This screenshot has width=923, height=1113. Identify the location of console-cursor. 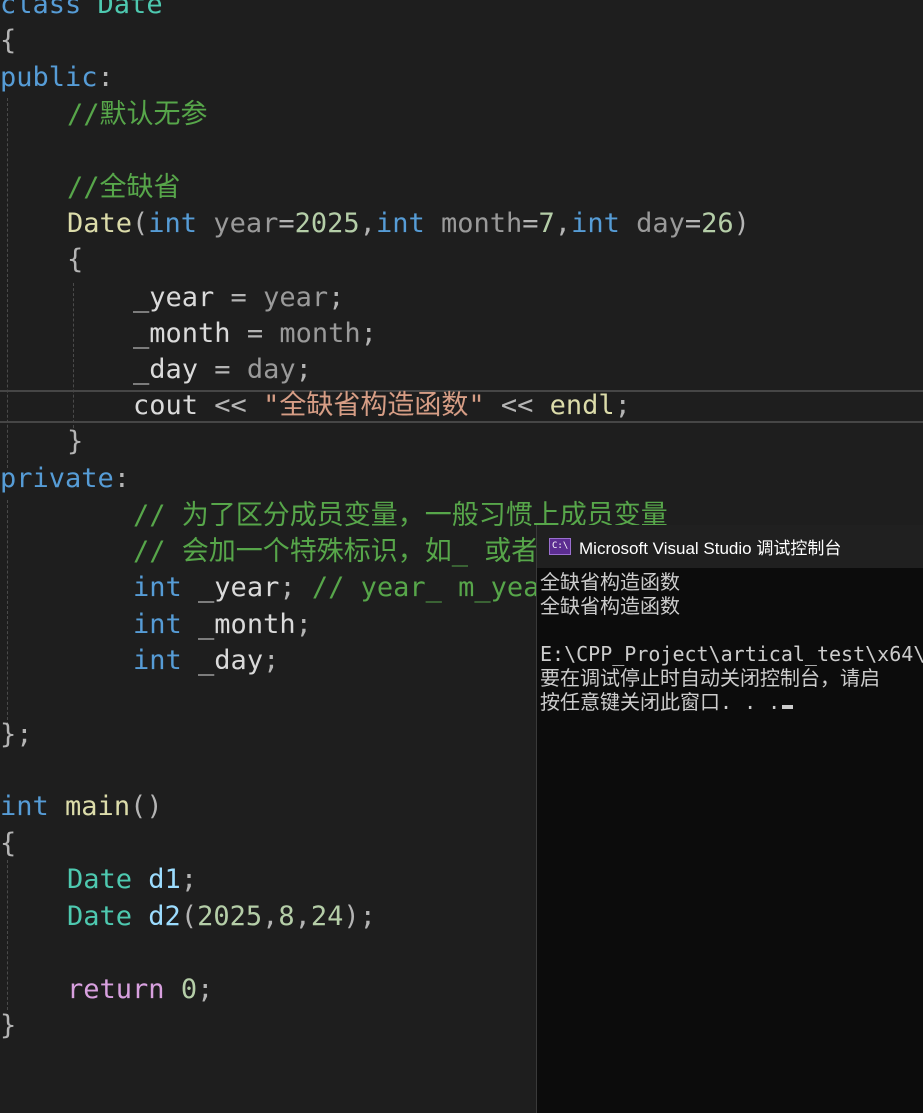
(788, 707).